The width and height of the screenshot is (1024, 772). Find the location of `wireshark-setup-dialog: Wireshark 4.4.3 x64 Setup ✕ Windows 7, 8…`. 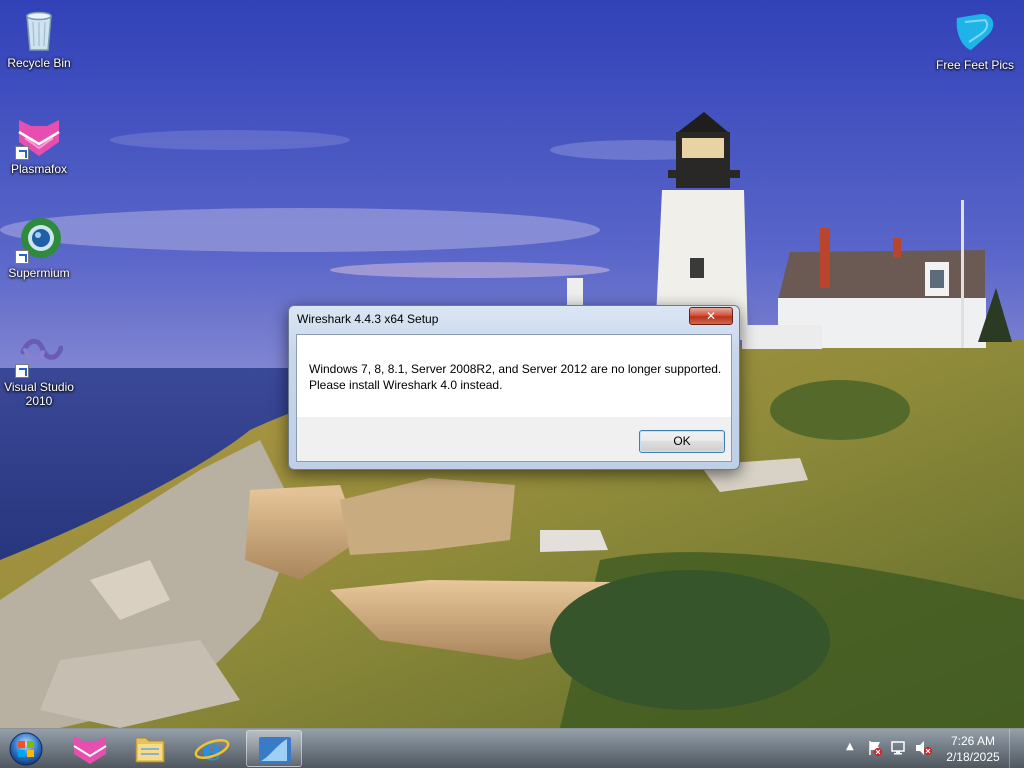

wireshark-setup-dialog: Wireshark 4.4.3 x64 Setup ✕ Windows 7, 8… is located at coordinates (514, 387).